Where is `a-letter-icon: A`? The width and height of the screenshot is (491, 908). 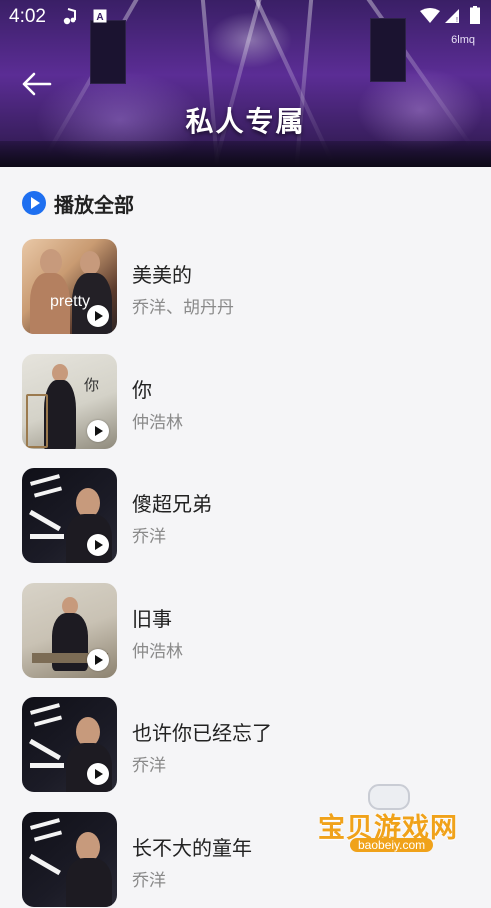 a-letter-icon: A is located at coordinates (100, 18).